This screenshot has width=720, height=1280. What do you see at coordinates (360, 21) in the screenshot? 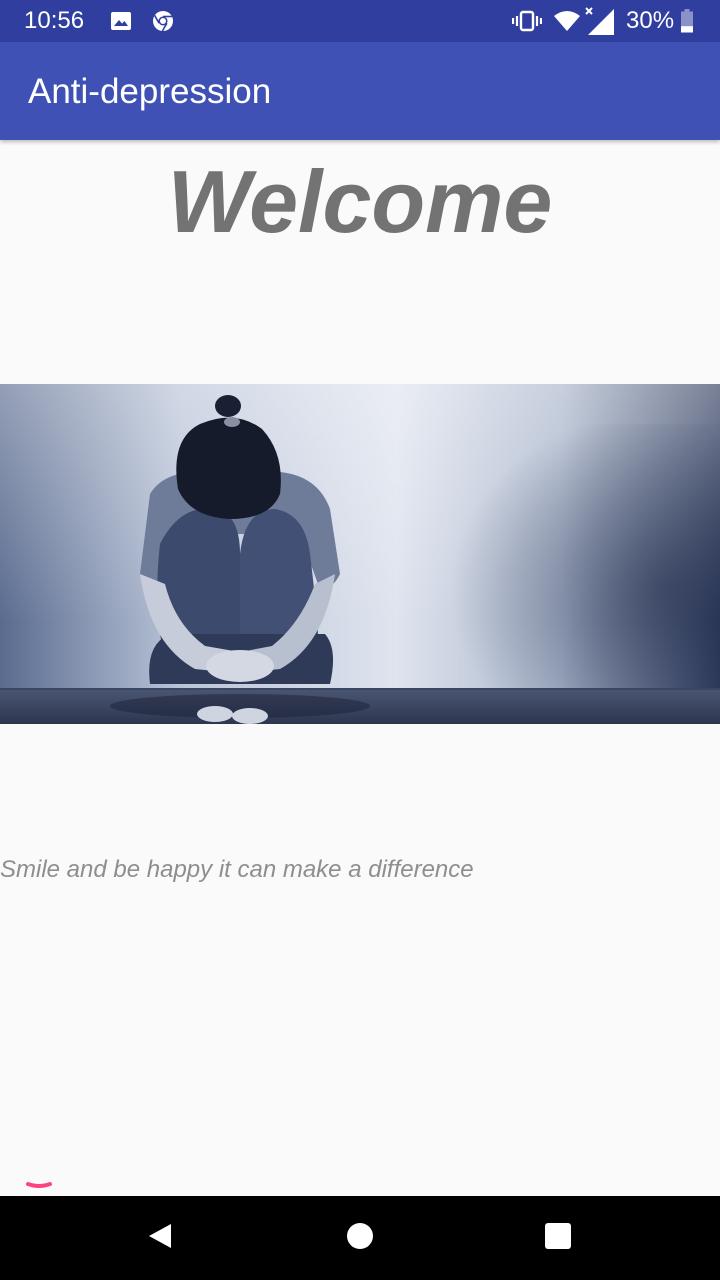
I see `status-bar: 10:56 30%` at bounding box center [360, 21].